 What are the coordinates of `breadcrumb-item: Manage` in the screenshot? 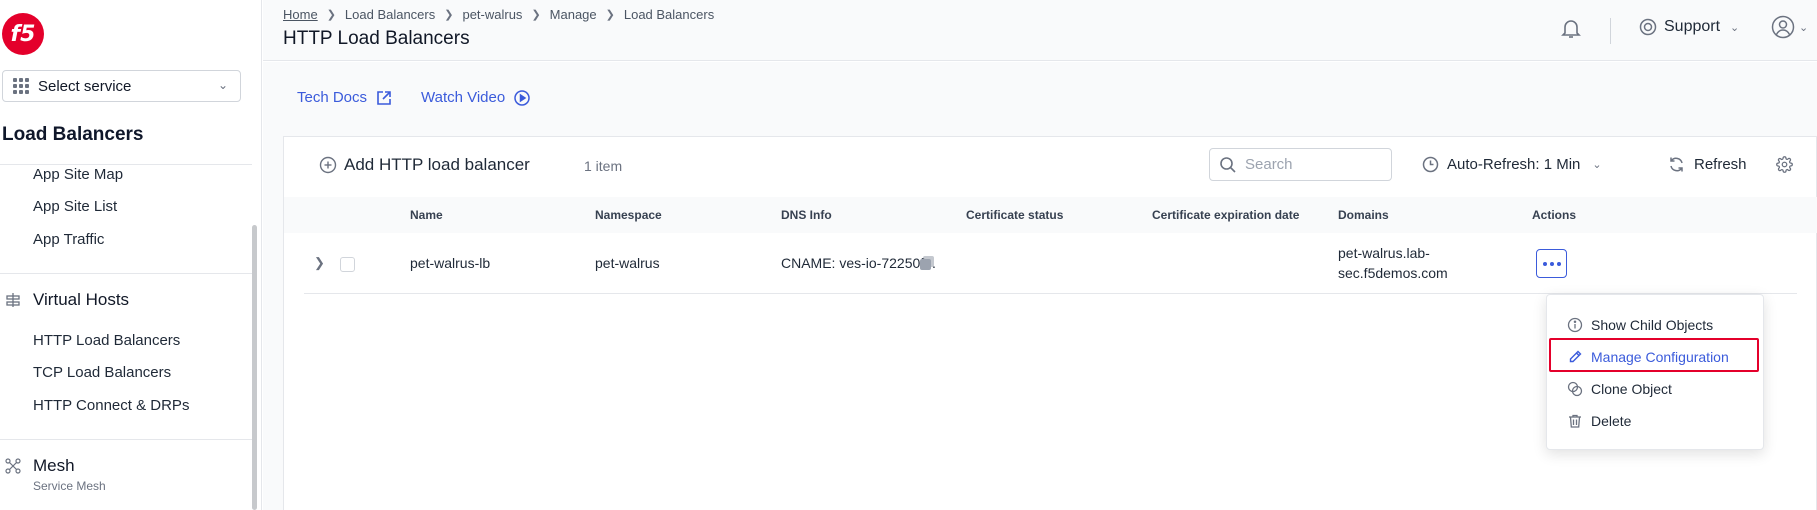 It's located at (573, 14).